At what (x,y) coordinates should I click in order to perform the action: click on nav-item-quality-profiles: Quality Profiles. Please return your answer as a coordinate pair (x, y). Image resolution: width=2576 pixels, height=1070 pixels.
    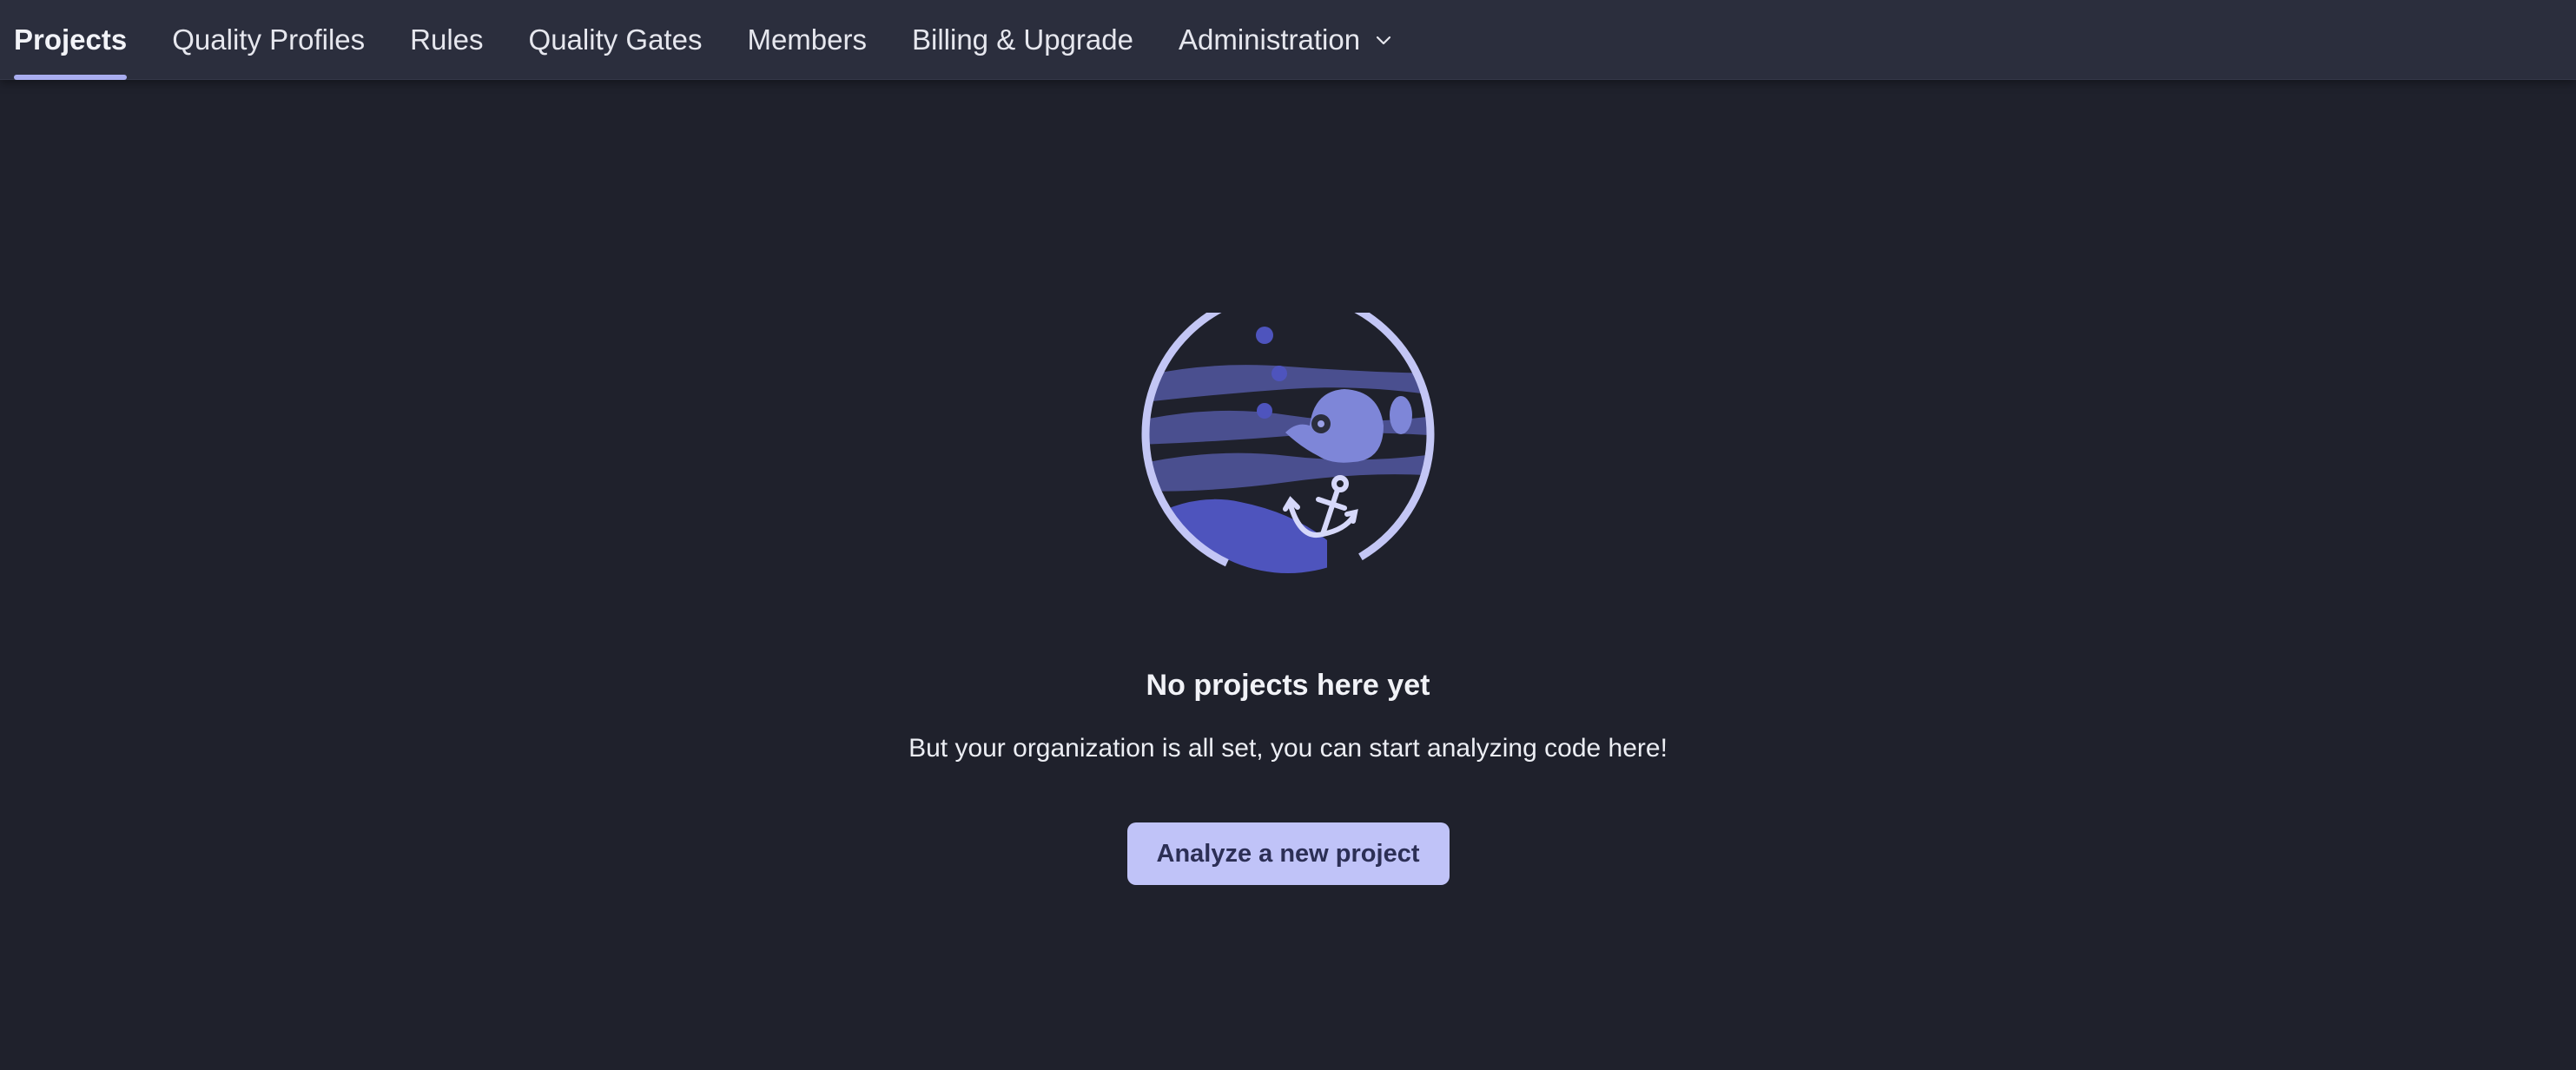
    Looking at the image, I should click on (268, 40).